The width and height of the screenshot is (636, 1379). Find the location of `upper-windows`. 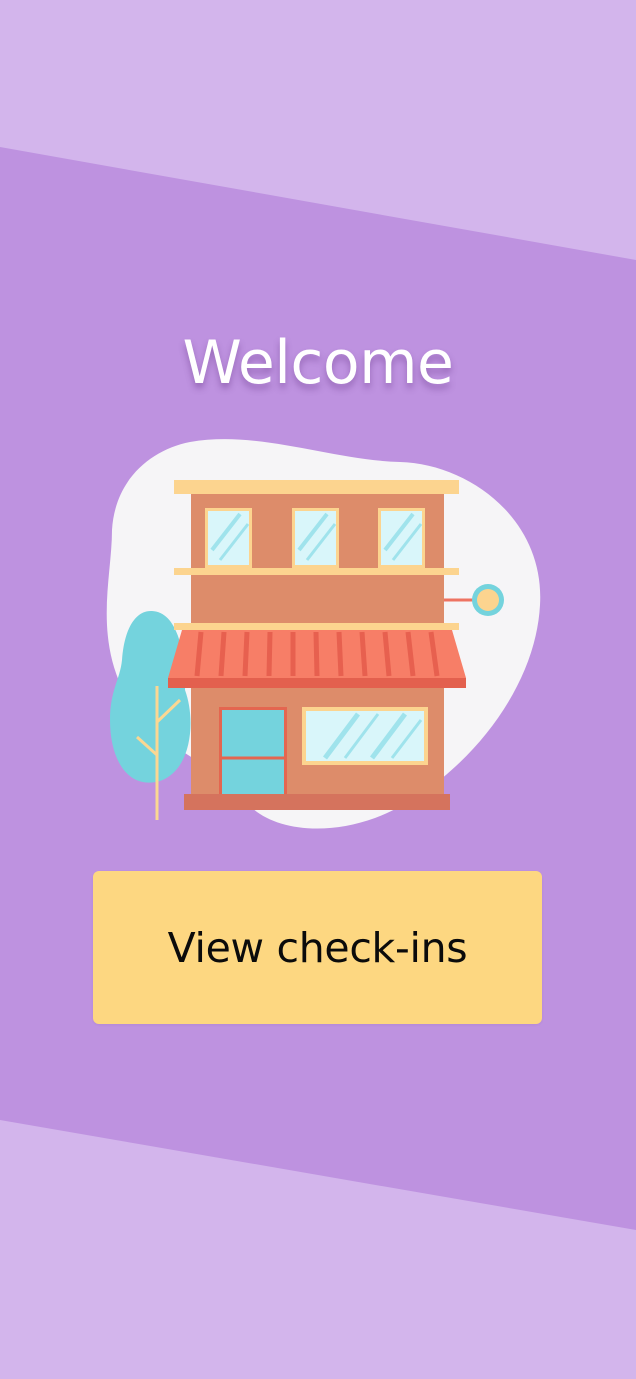

upper-windows is located at coordinates (315, 538).